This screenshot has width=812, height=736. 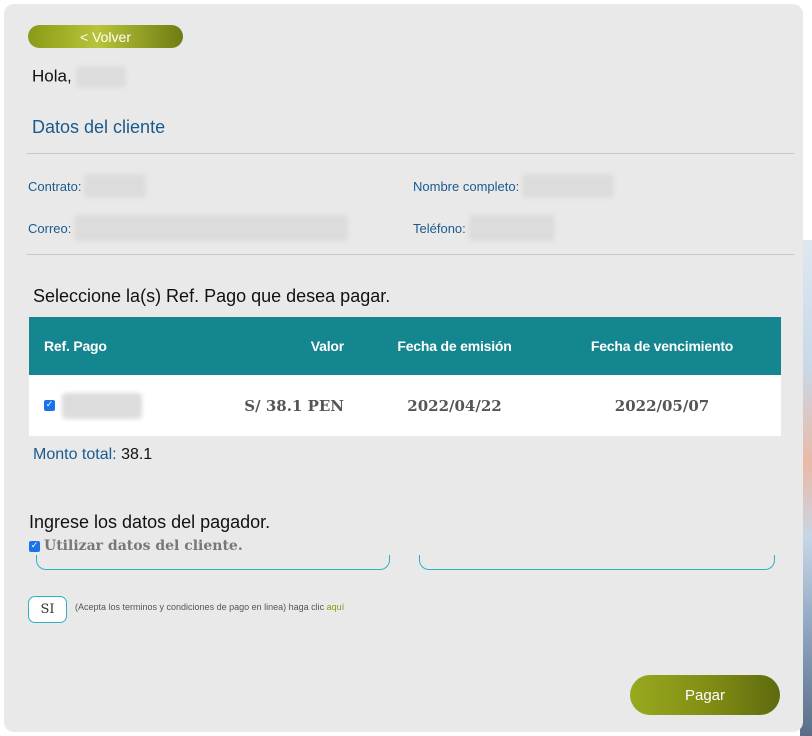 What do you see at coordinates (150, 522) in the screenshot?
I see `payer-section-title: Ingrese los datos del pagador.` at bounding box center [150, 522].